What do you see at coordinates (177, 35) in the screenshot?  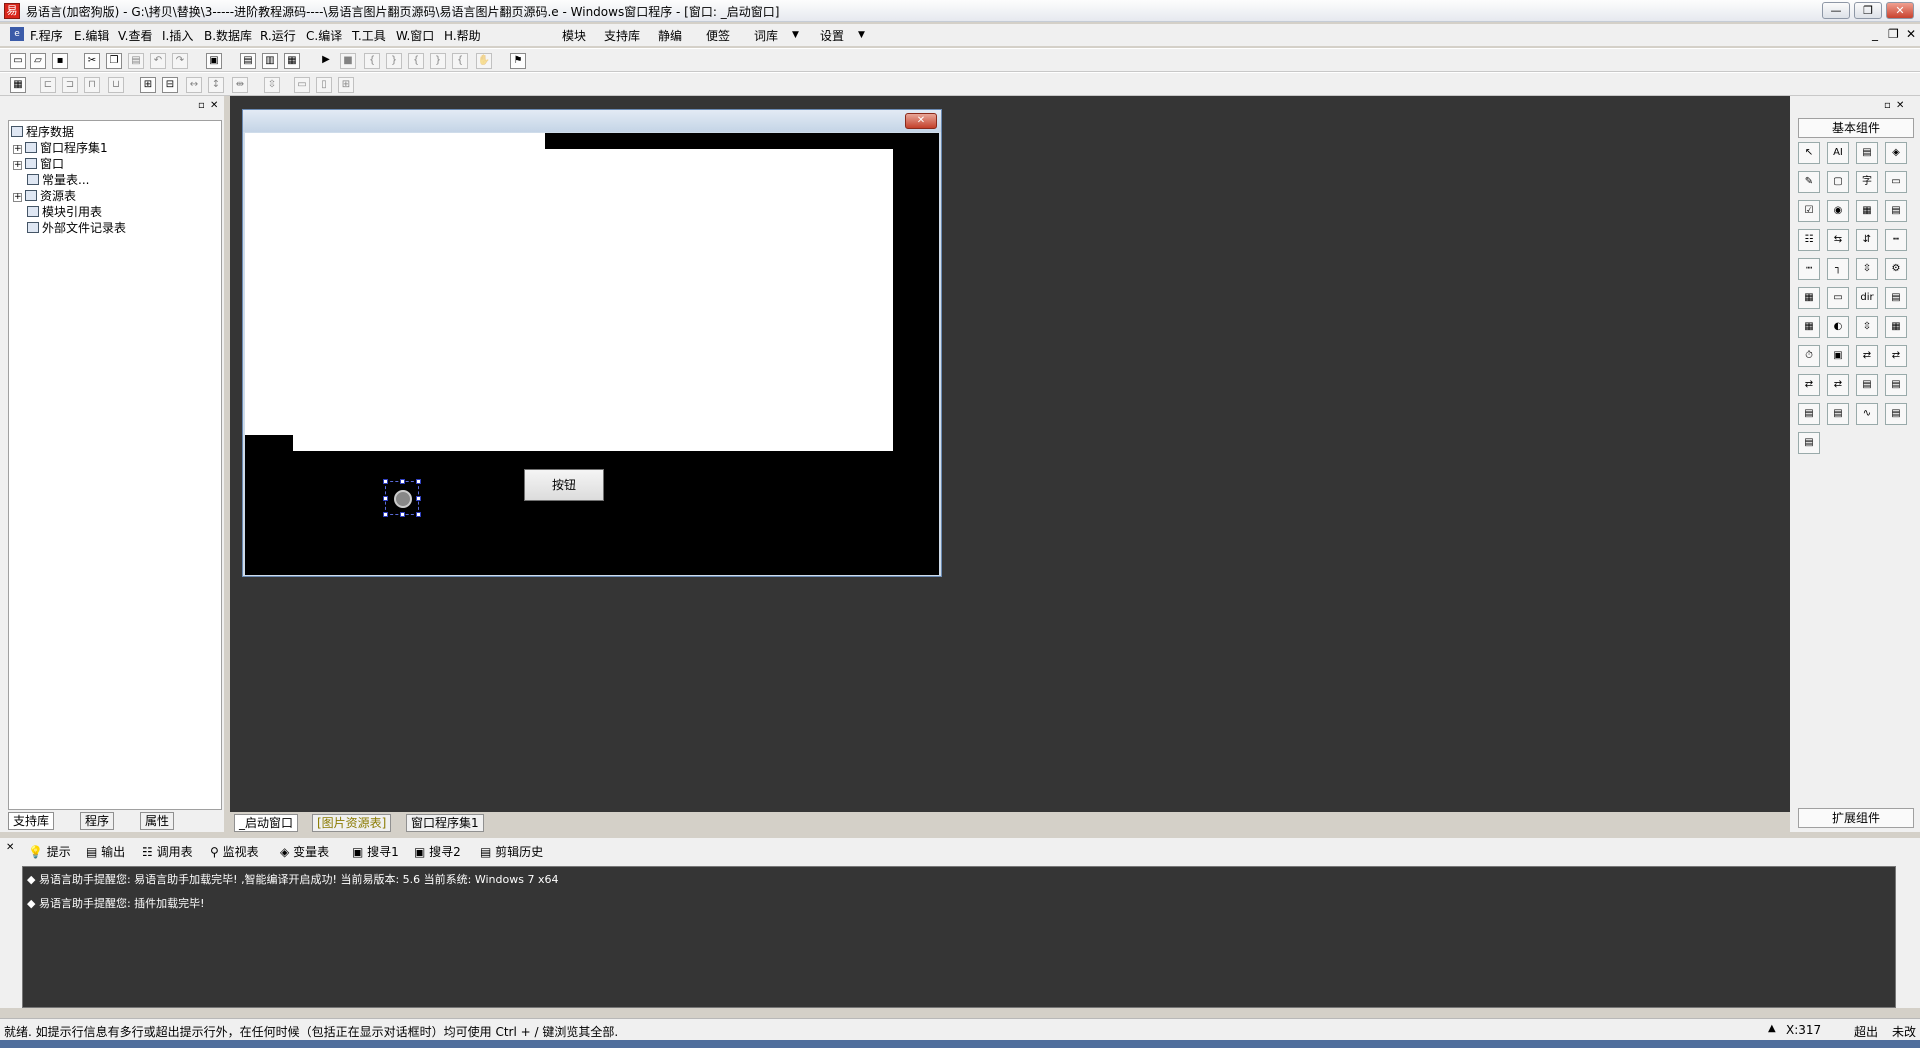 I see `menu-insert: I.插入` at bounding box center [177, 35].